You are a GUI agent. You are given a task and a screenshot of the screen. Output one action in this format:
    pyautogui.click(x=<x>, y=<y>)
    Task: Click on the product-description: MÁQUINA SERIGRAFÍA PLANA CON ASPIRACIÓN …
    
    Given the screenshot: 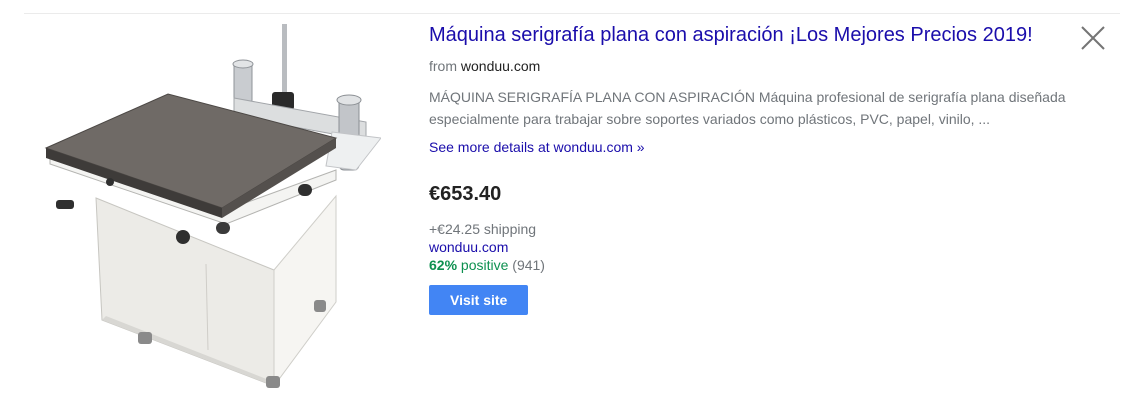 What is the action you would take?
    pyautogui.click(x=747, y=108)
    